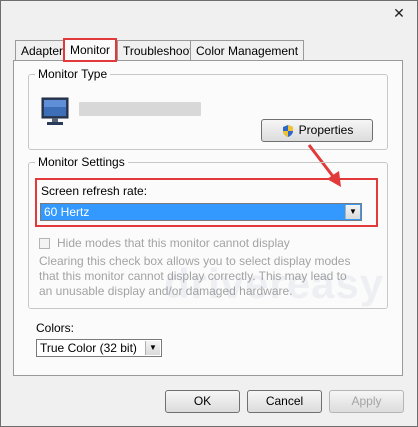 This screenshot has height=427, width=418. Describe the element at coordinates (140, 109) in the screenshot. I see `monitor-name-redacted` at that location.